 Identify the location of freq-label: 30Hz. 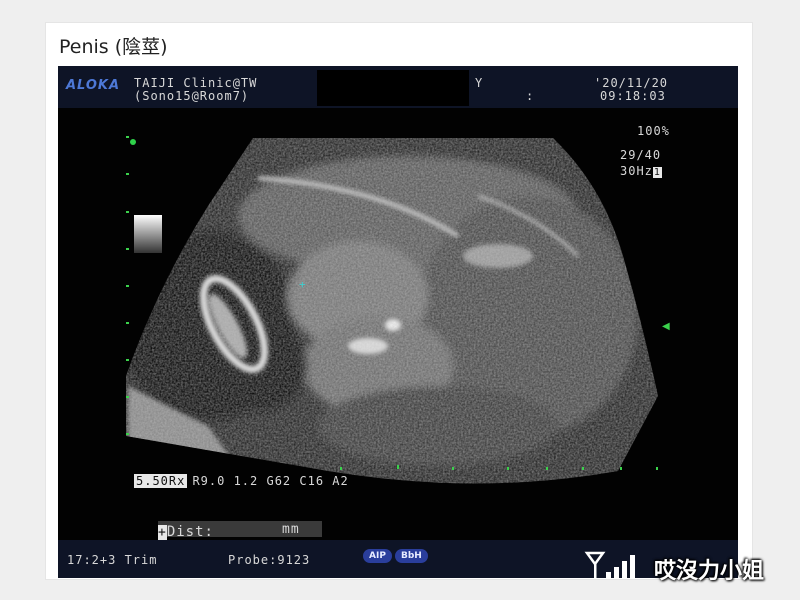
(636, 171).